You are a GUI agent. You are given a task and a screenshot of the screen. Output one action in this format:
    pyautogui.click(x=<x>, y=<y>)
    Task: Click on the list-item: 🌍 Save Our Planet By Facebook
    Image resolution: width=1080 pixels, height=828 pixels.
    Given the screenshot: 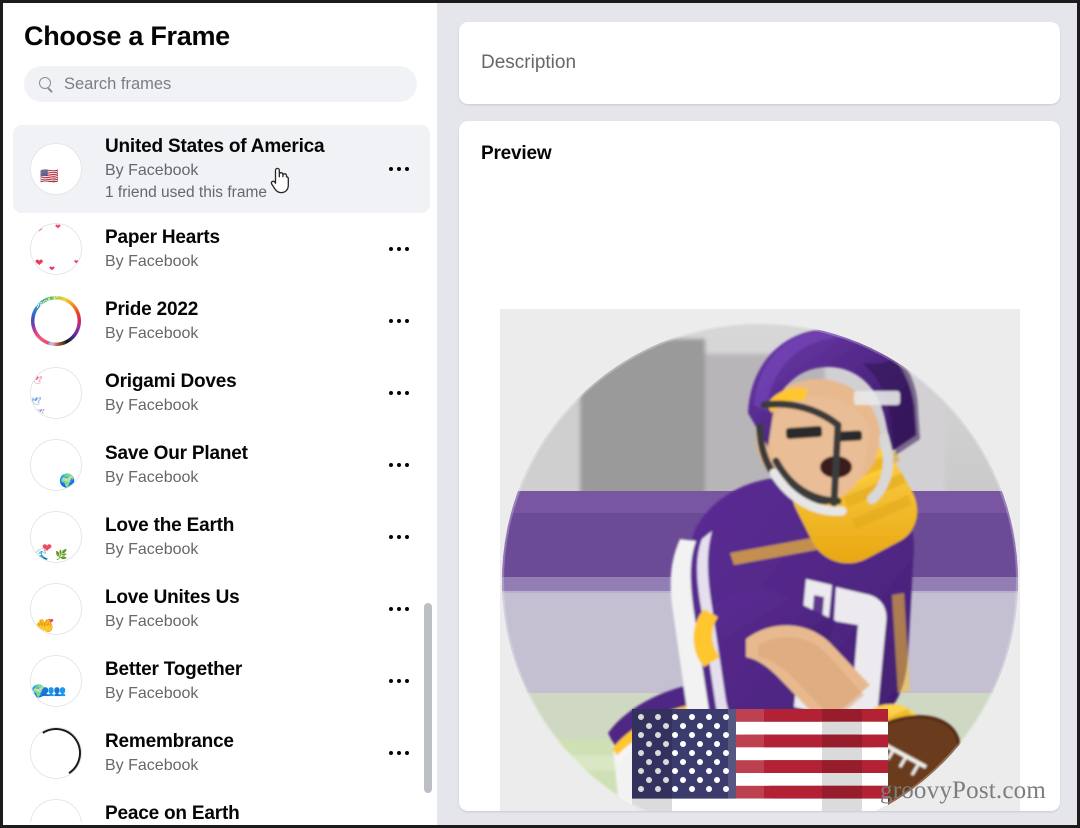 What is the action you would take?
    pyautogui.click(x=221, y=465)
    